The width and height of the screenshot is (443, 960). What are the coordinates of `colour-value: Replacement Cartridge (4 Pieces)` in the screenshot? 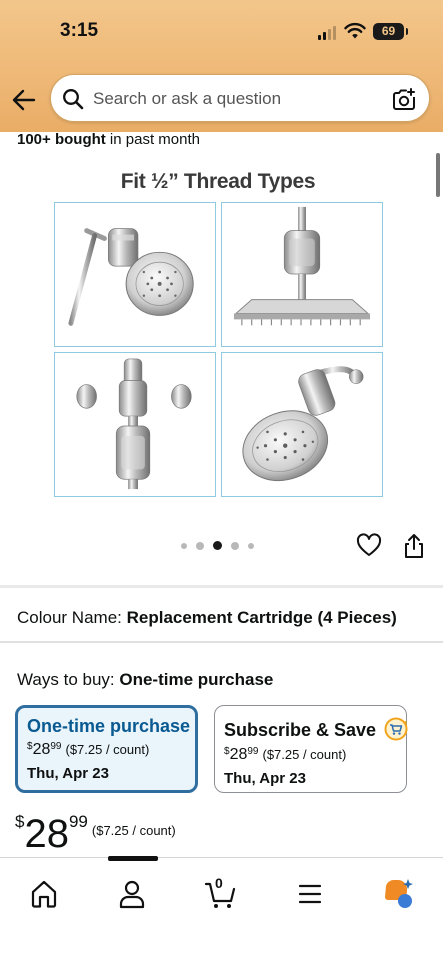 It's located at (261, 617).